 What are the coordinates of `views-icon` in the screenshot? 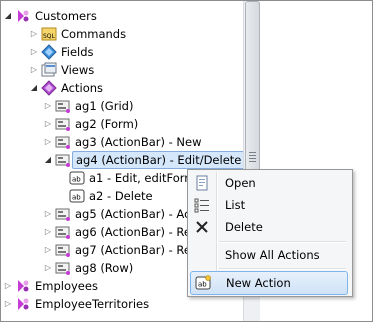 It's located at (49, 69).